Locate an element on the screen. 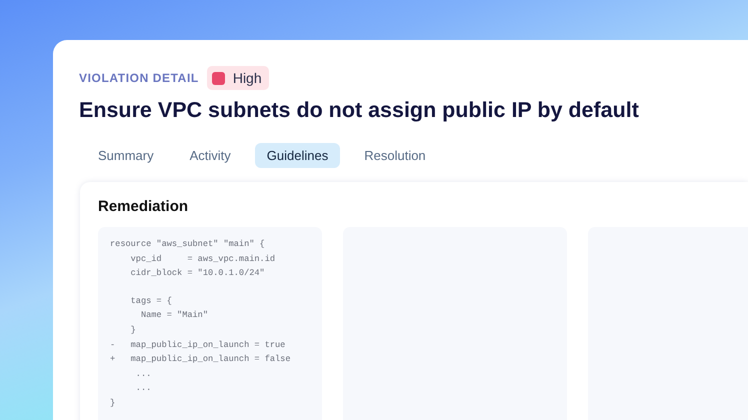 Image resolution: width=748 pixels, height=420 pixels. code-line: cidr_block = "10.0.1.0/24" is located at coordinates (198, 273).